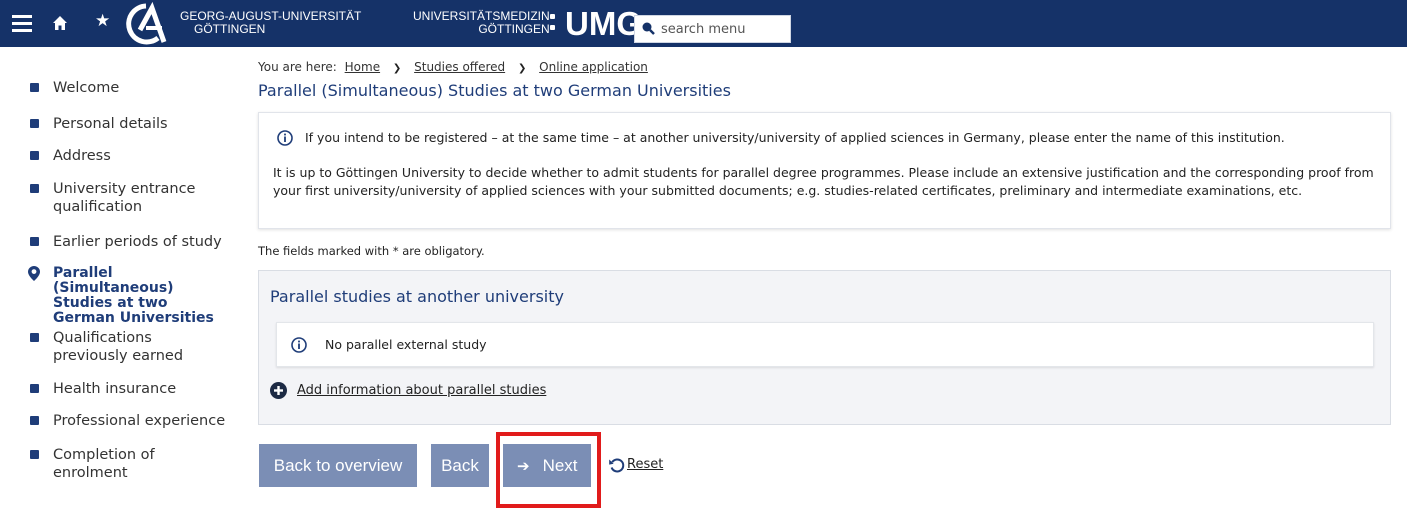 Image resolution: width=1407 pixels, height=508 pixels. Describe the element at coordinates (362, 67) in the screenshot. I see `breadcrumb-home: Home` at that location.